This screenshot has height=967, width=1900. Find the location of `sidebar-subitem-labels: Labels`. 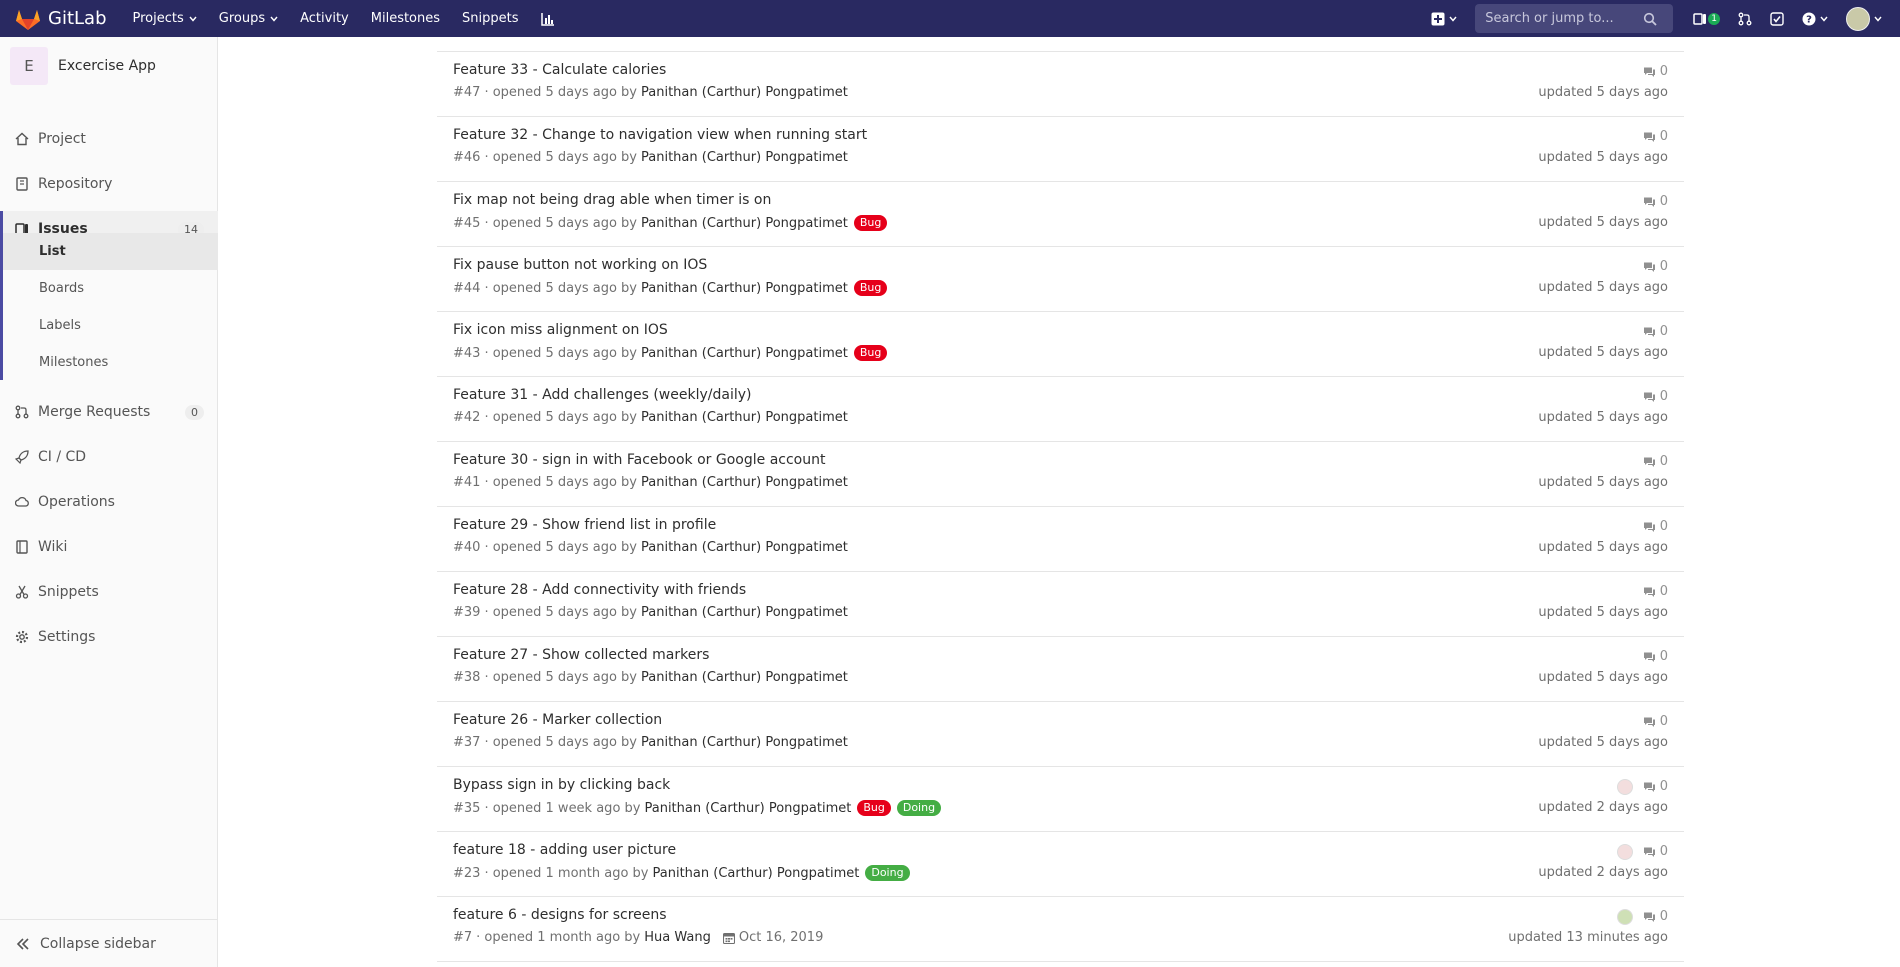

sidebar-subitem-labels: Labels is located at coordinates (110, 325).